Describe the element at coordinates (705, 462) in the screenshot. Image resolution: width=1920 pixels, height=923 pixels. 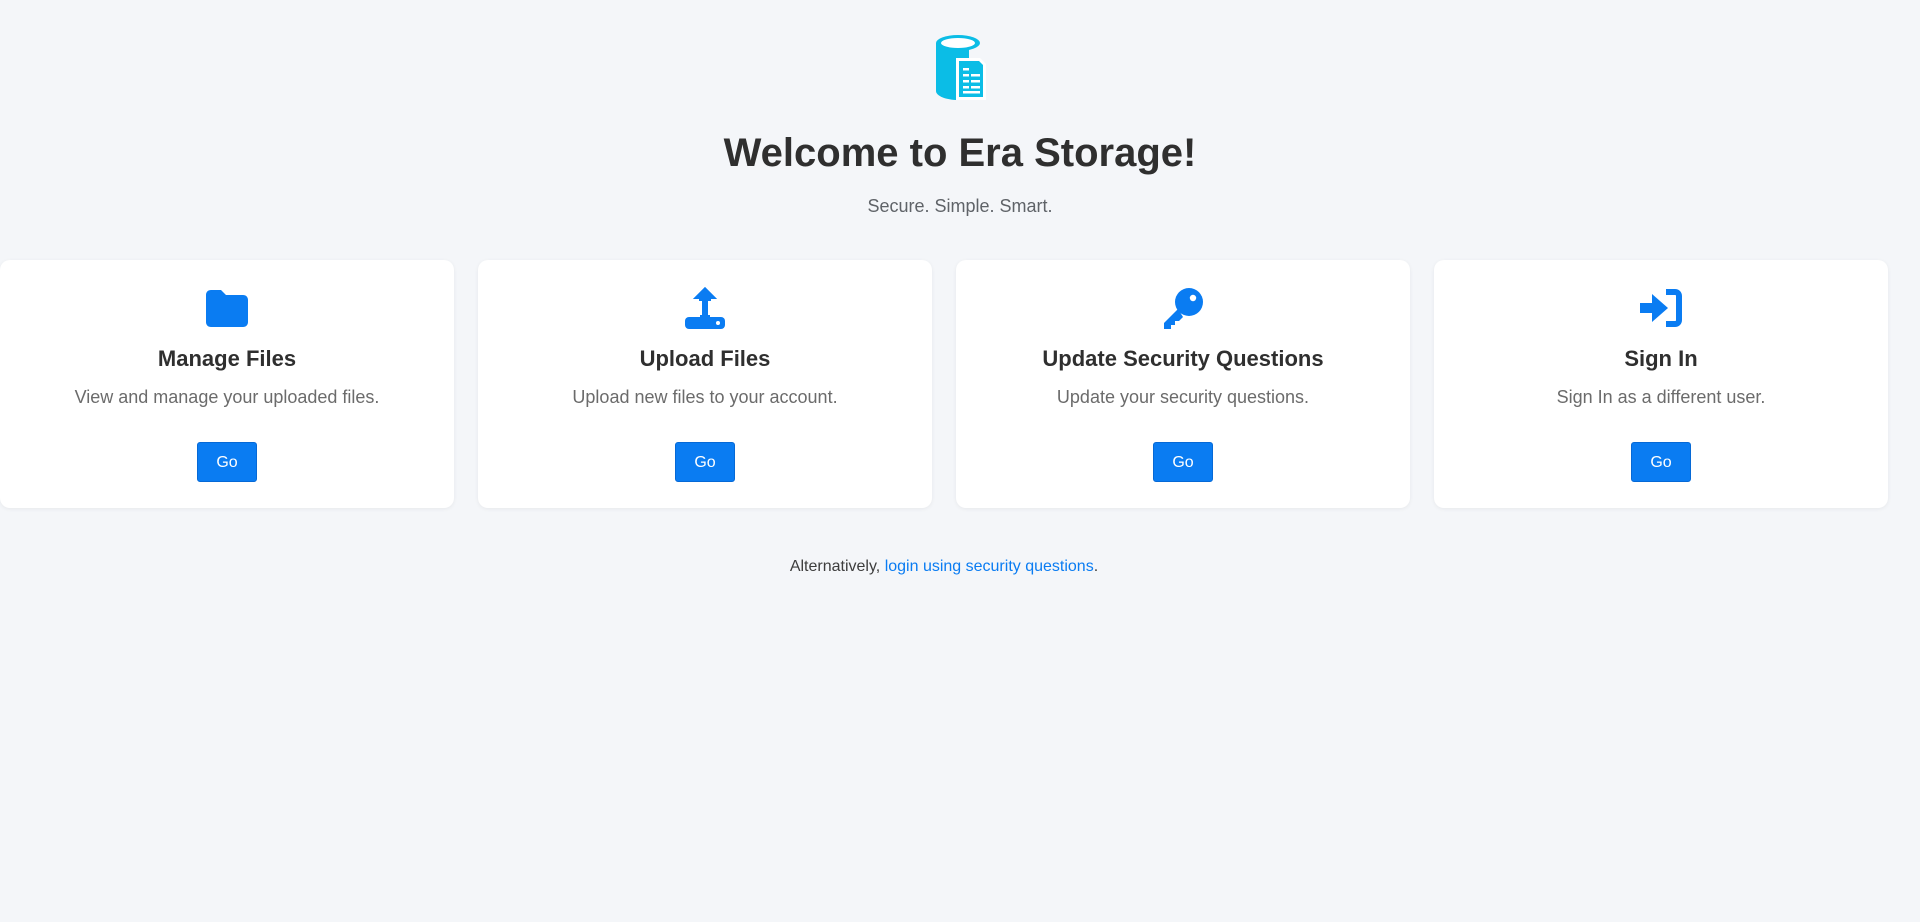
I see `upload-files-go-button: Go` at that location.